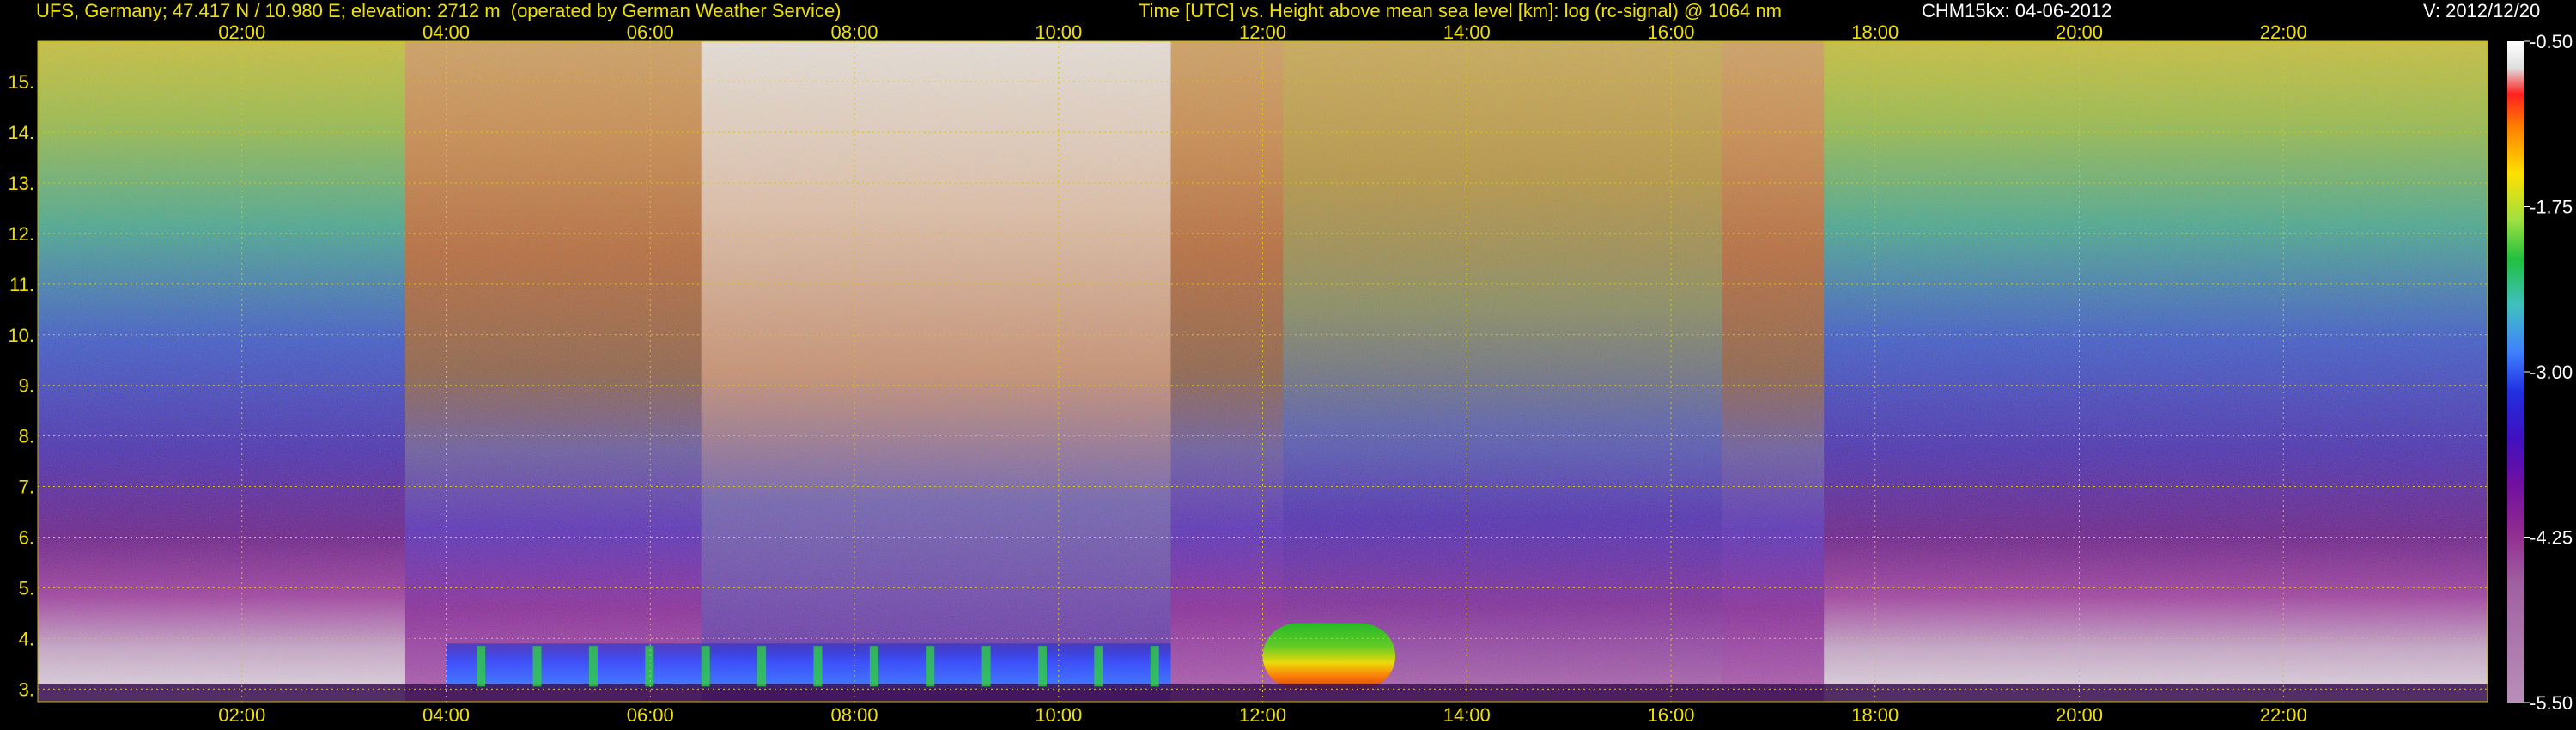  Describe the element at coordinates (21, 234) in the screenshot. I see `y-tick-label: 12.` at that location.